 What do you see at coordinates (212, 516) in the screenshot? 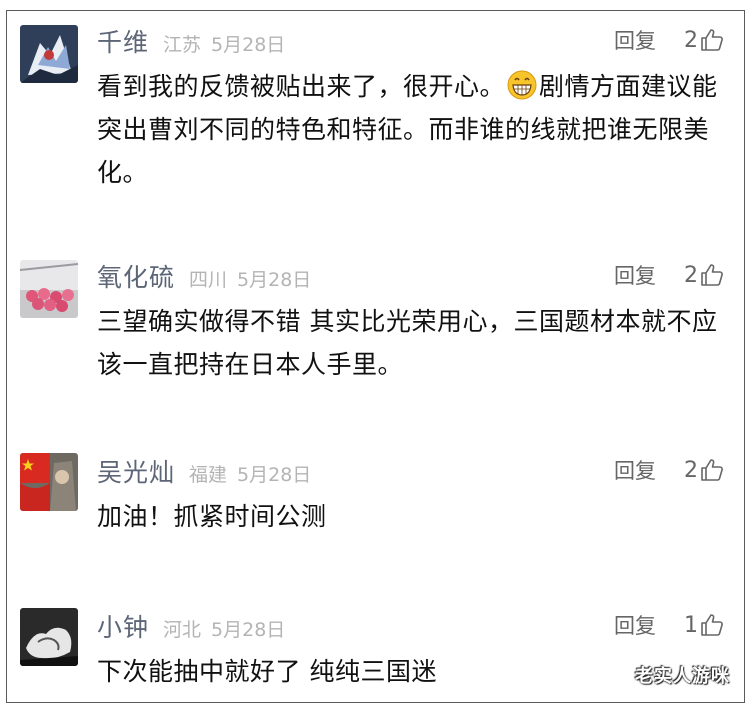
I see `comment-text: 加油！抓紧时间公测` at bounding box center [212, 516].